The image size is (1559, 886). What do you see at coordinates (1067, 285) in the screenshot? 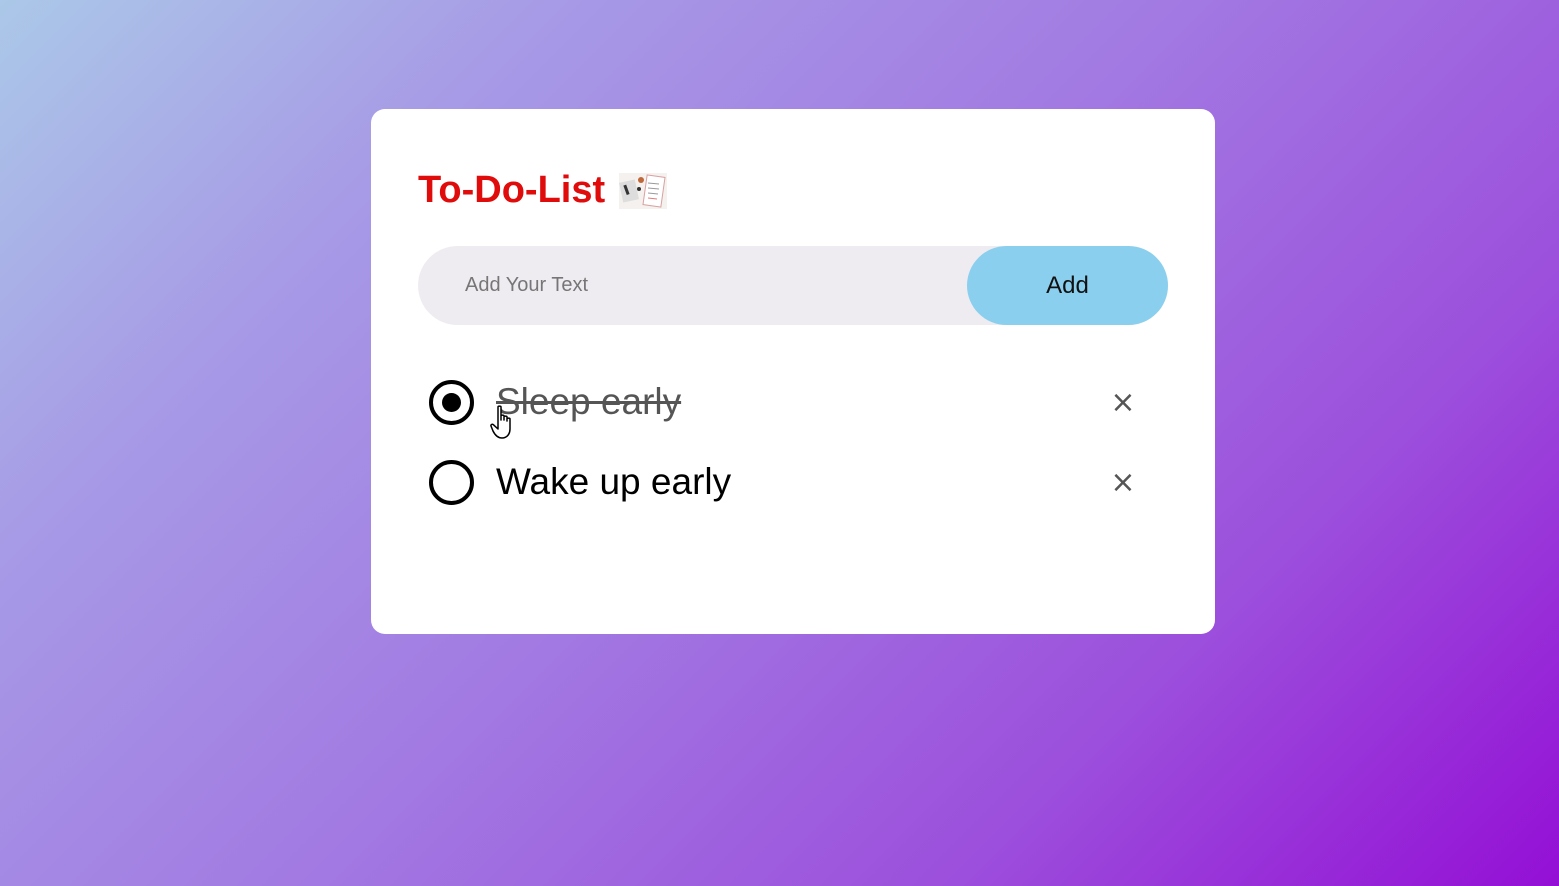
I see `add-button: Add` at bounding box center [1067, 285].